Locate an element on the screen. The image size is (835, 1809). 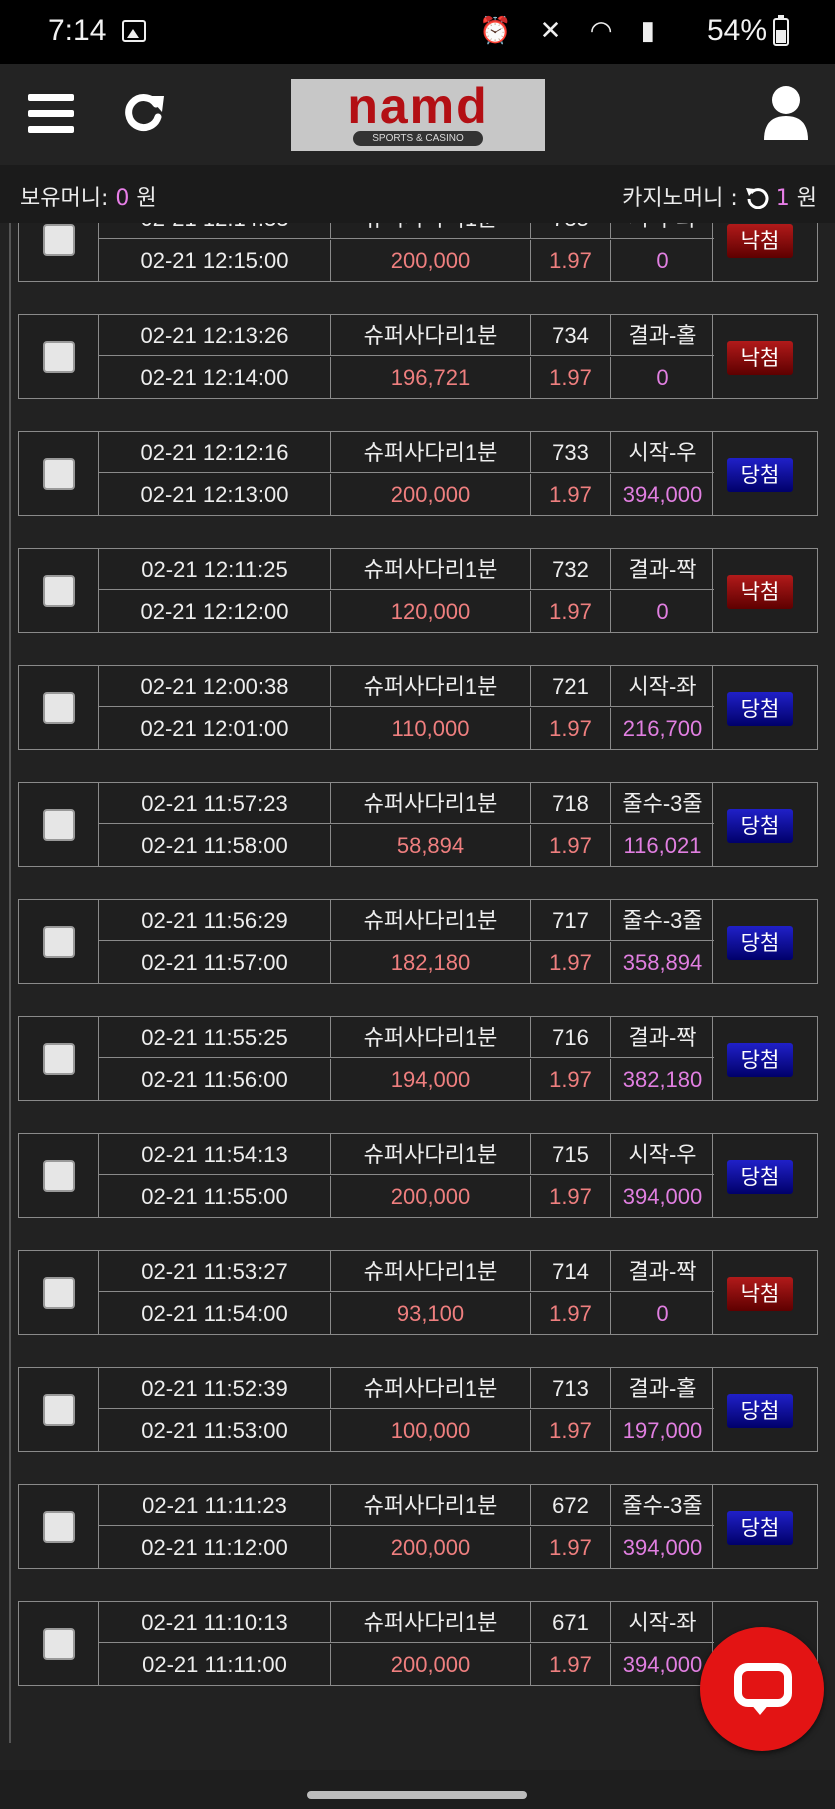
hold-money-label: 보유머니: is located at coordinates (64, 198).